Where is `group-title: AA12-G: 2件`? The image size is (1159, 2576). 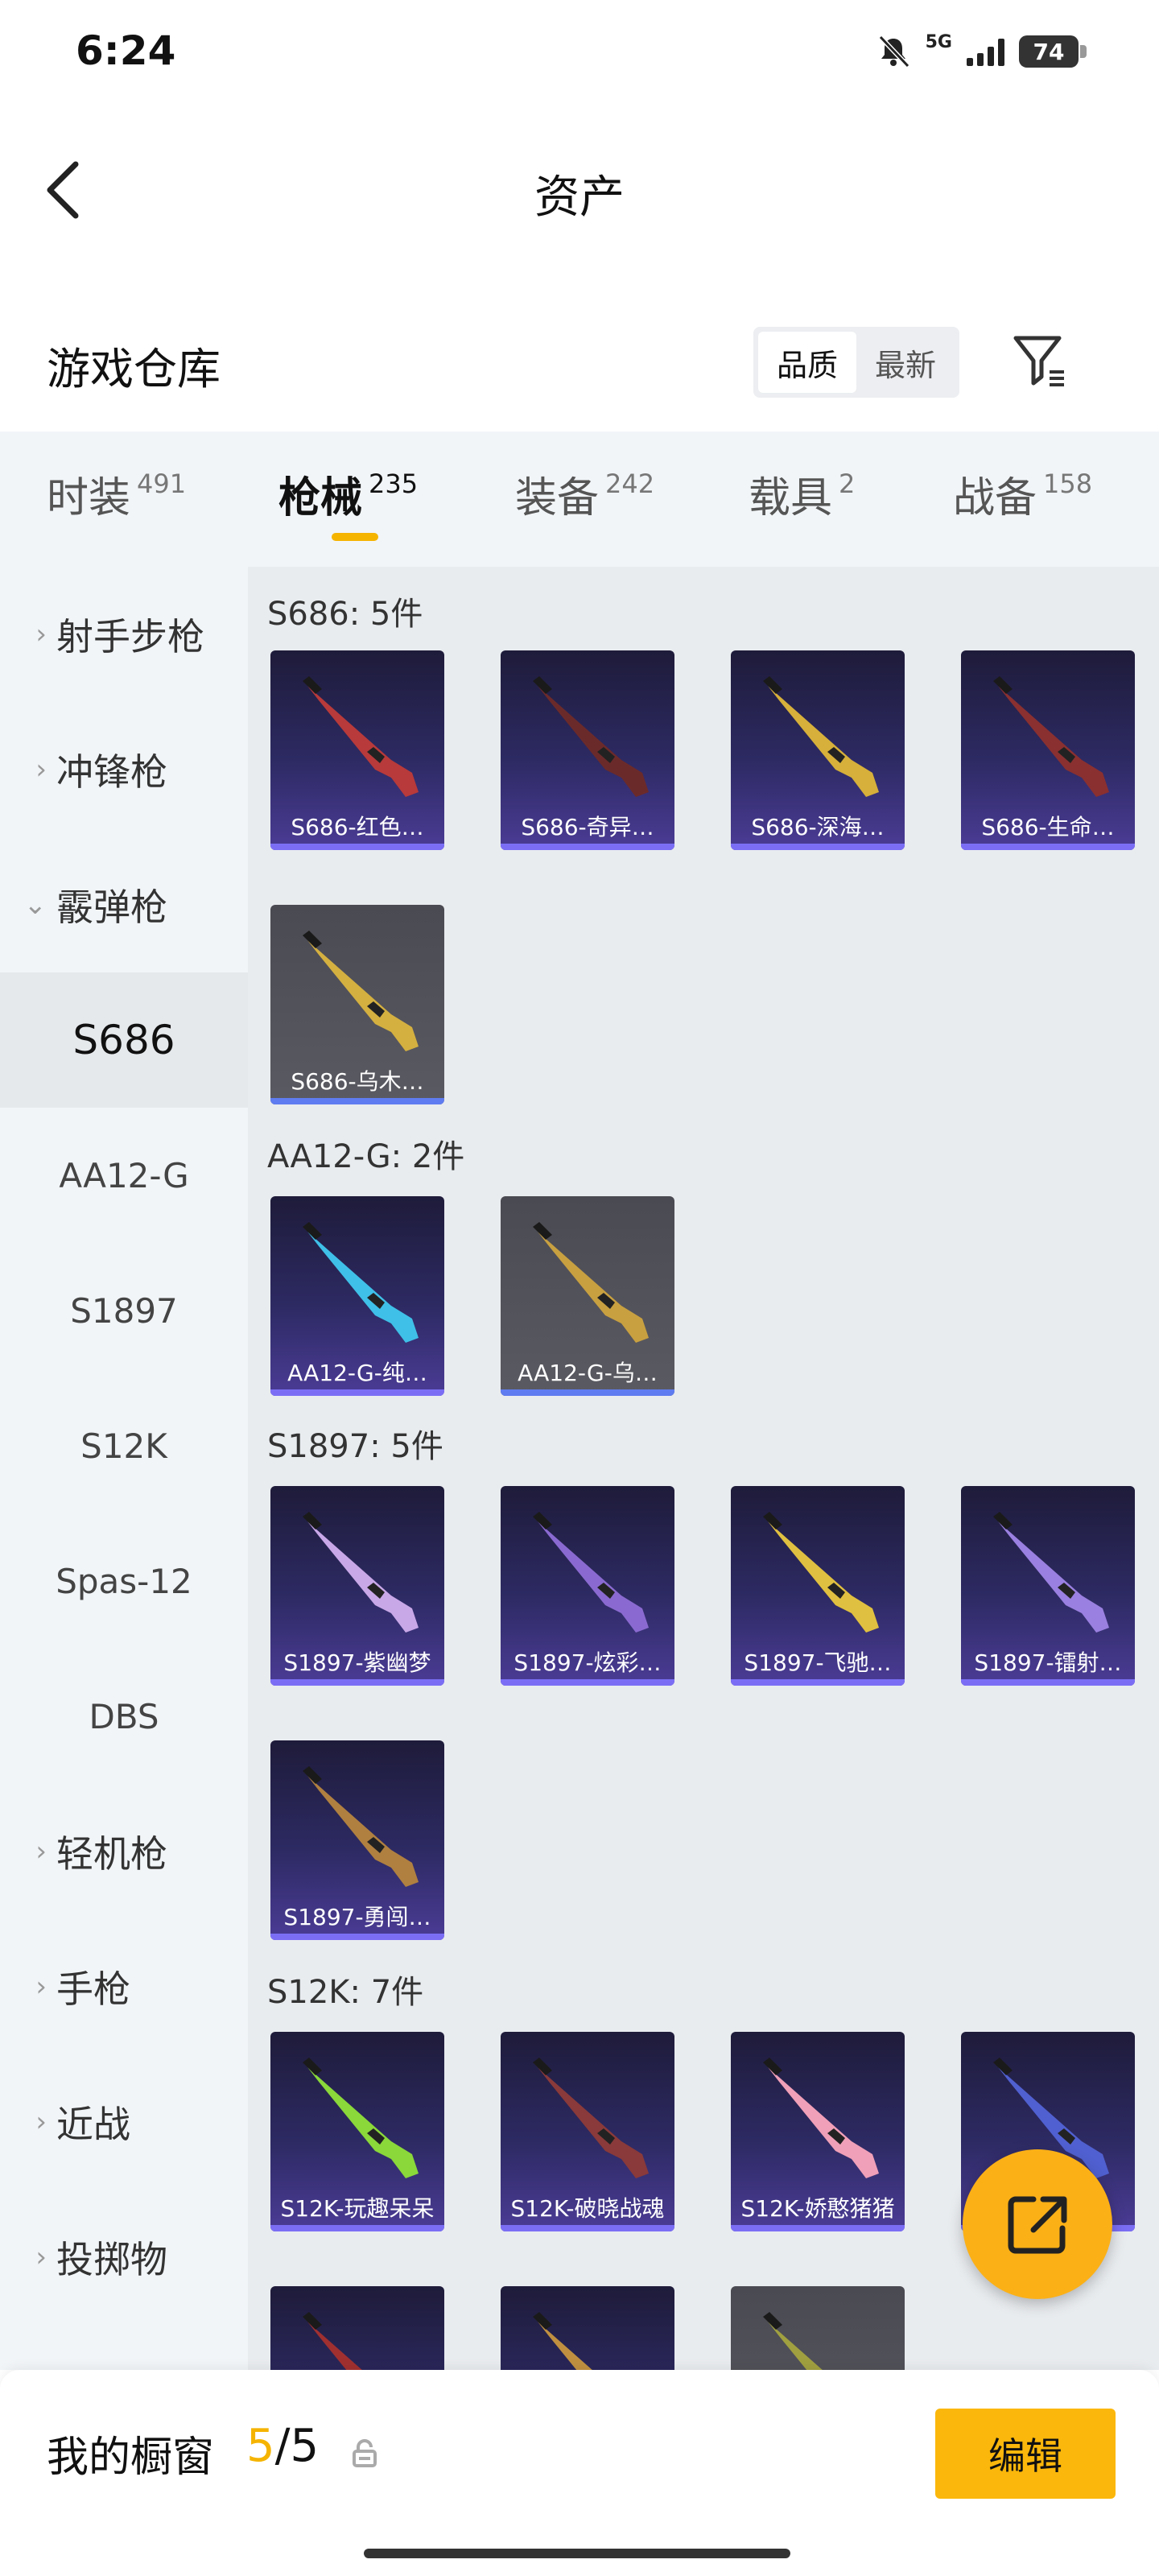 group-title: AA12-G: 2件 is located at coordinates (366, 1156).